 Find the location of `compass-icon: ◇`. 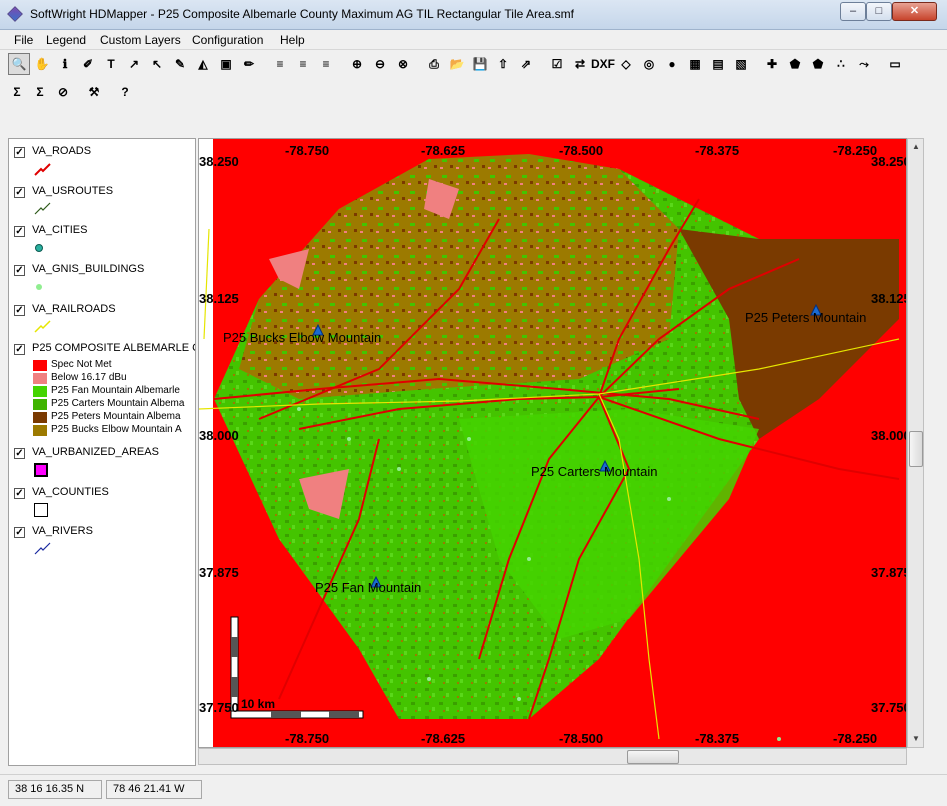

compass-icon: ◇ is located at coordinates (626, 64).